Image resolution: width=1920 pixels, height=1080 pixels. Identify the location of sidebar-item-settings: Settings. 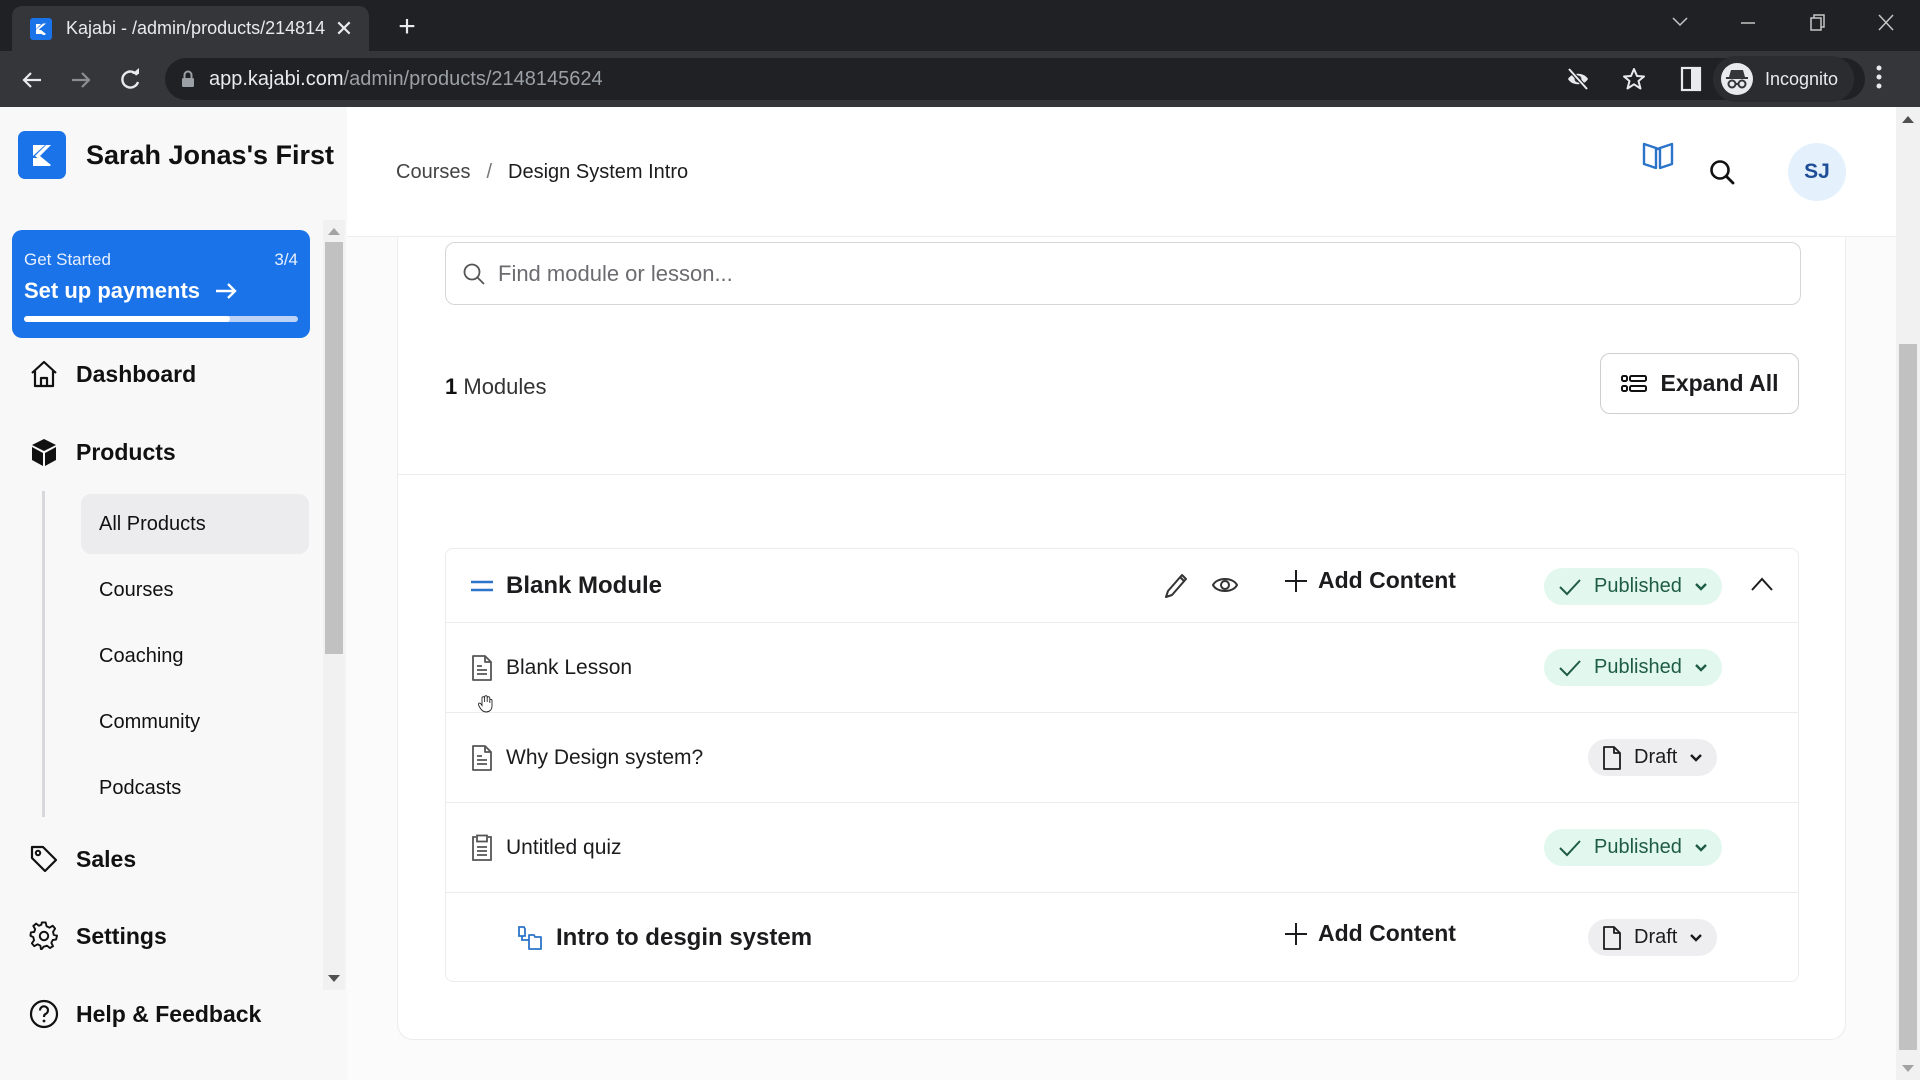
(97, 936).